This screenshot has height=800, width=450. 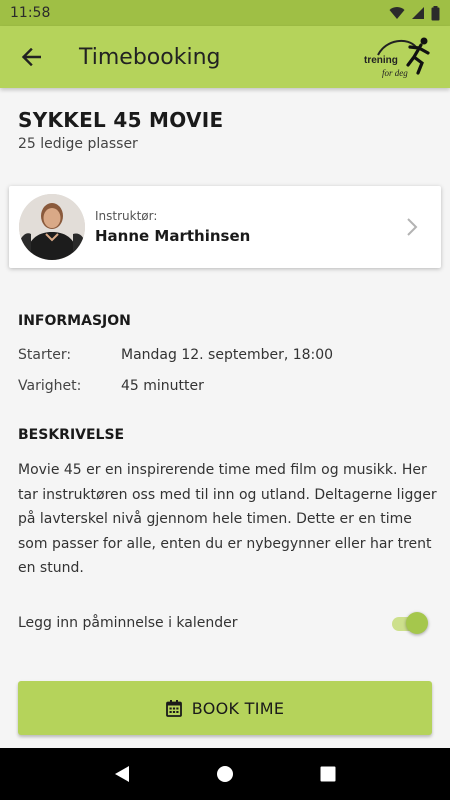 I want to click on nav-back-button, so click(x=122, y=774).